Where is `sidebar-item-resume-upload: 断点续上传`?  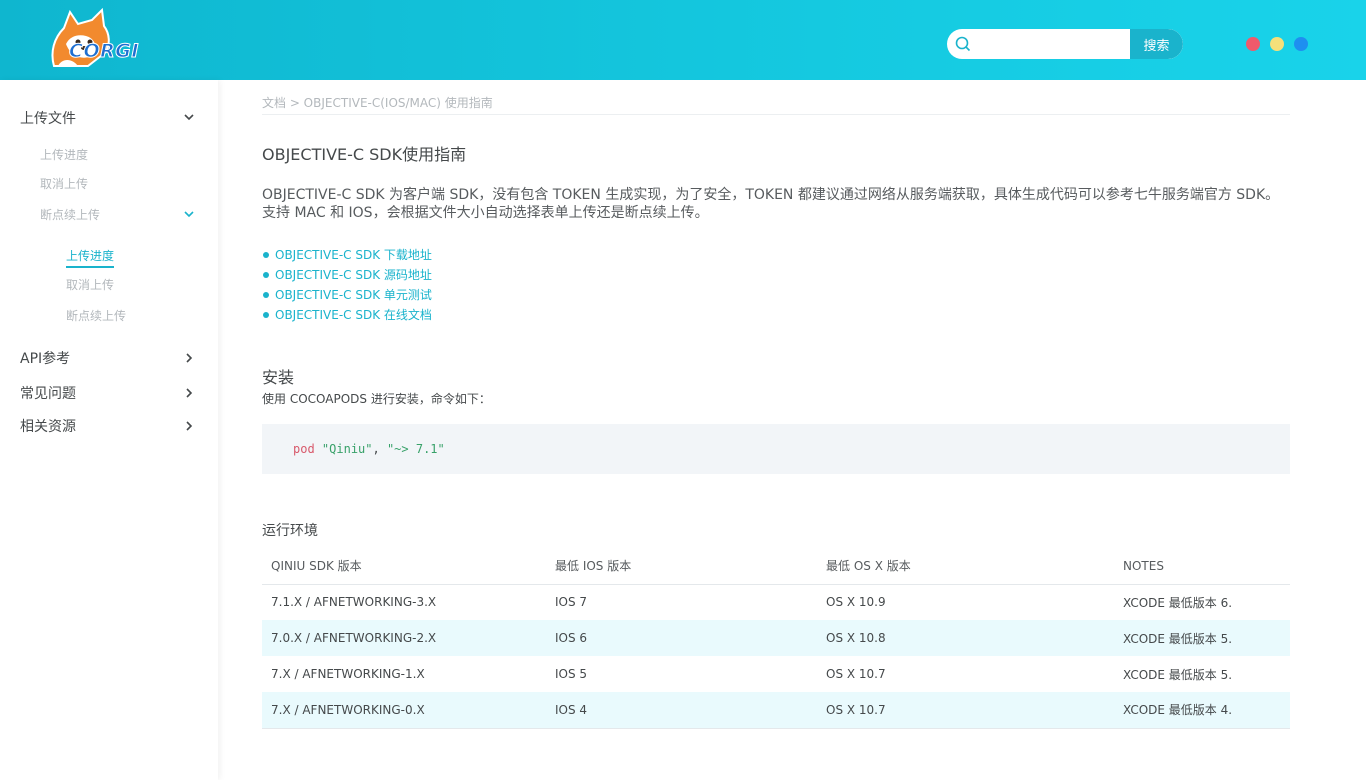
sidebar-item-resume-upload: 断点续上传 is located at coordinates (70, 214).